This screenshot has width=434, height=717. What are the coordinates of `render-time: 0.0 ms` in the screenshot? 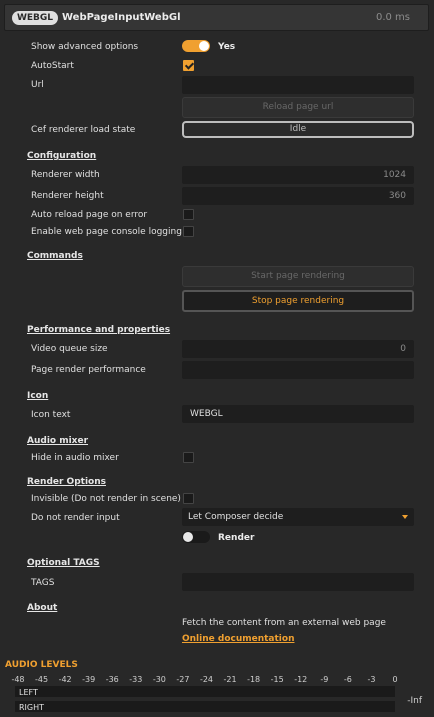 It's located at (392, 17).